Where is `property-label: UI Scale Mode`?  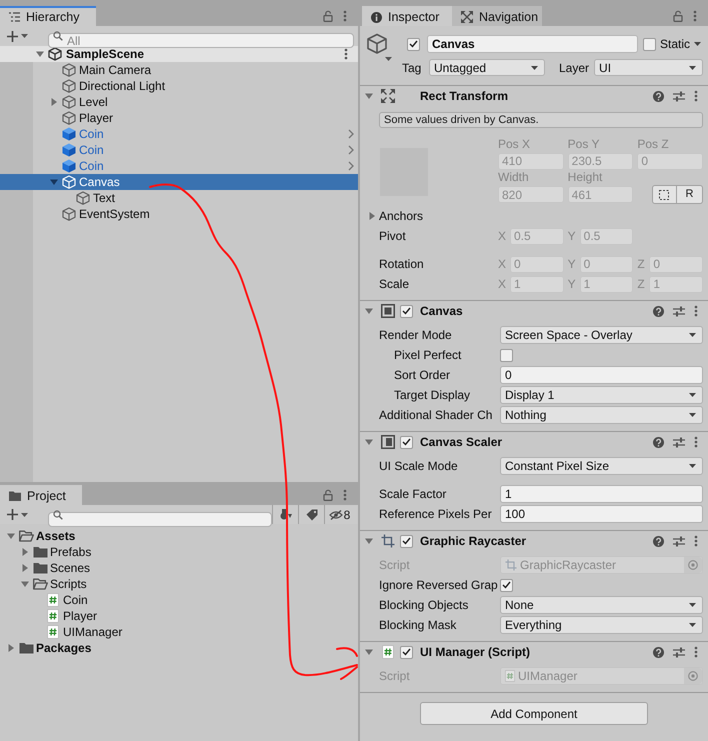
property-label: UI Scale Mode is located at coordinates (418, 466).